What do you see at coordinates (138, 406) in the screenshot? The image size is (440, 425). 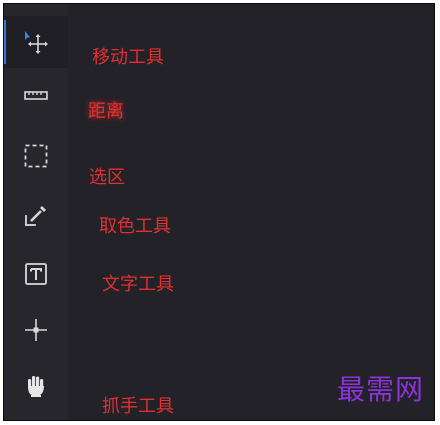 I see `annotation-hand-tool: 抓手工具` at bounding box center [138, 406].